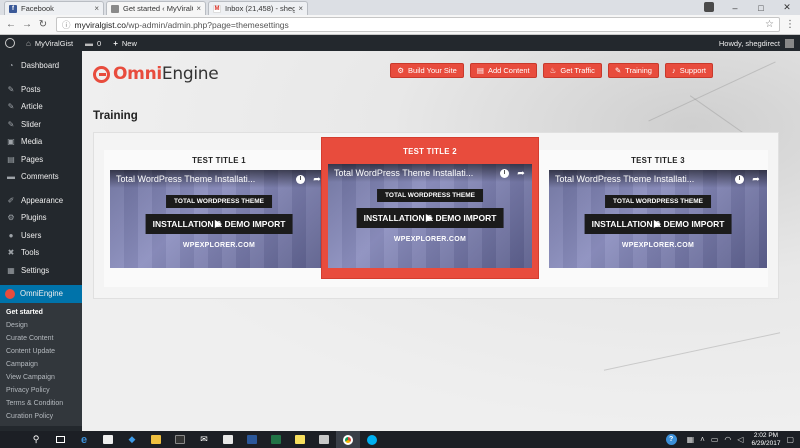 This screenshot has height=448, width=800. Describe the element at coordinates (41, 125) in the screenshot. I see `sidebar-item-slider: ✎ Slider` at that location.